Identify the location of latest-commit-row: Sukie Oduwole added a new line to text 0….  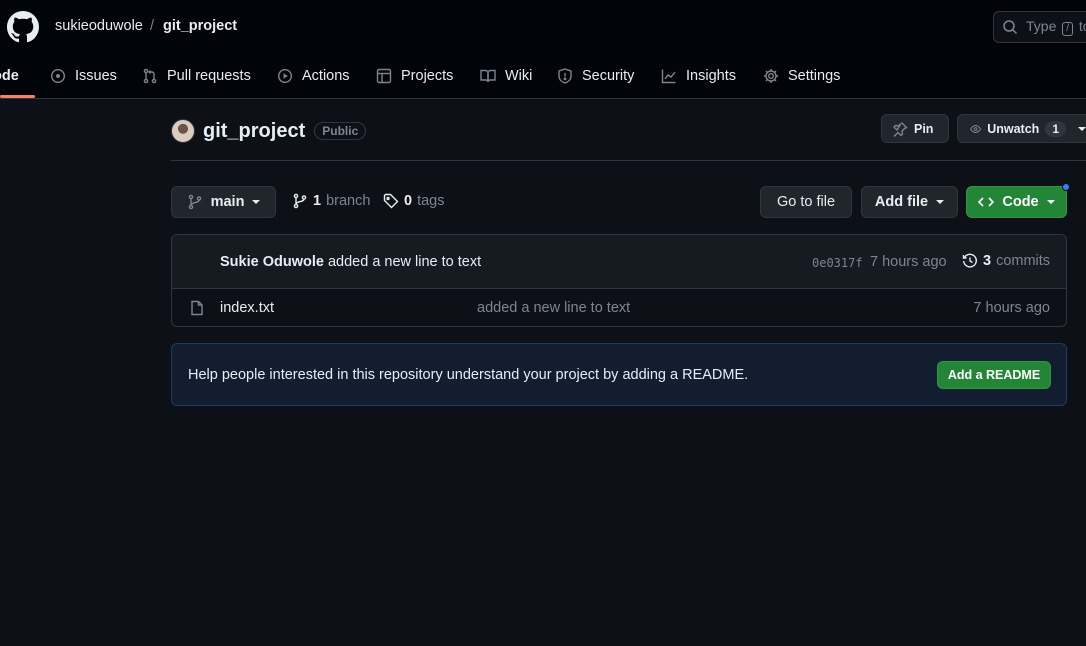
(619, 262).